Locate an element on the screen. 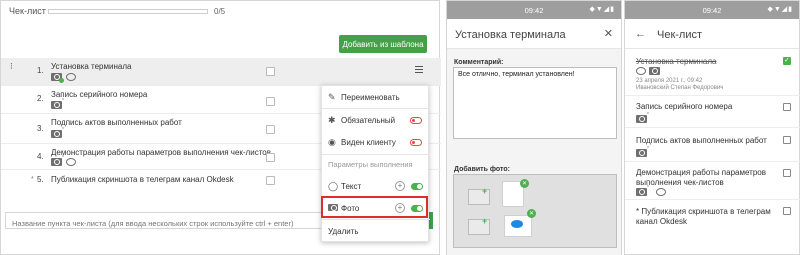 This screenshot has width=800, height=255. photo-required-icon is located at coordinates (57, 78).